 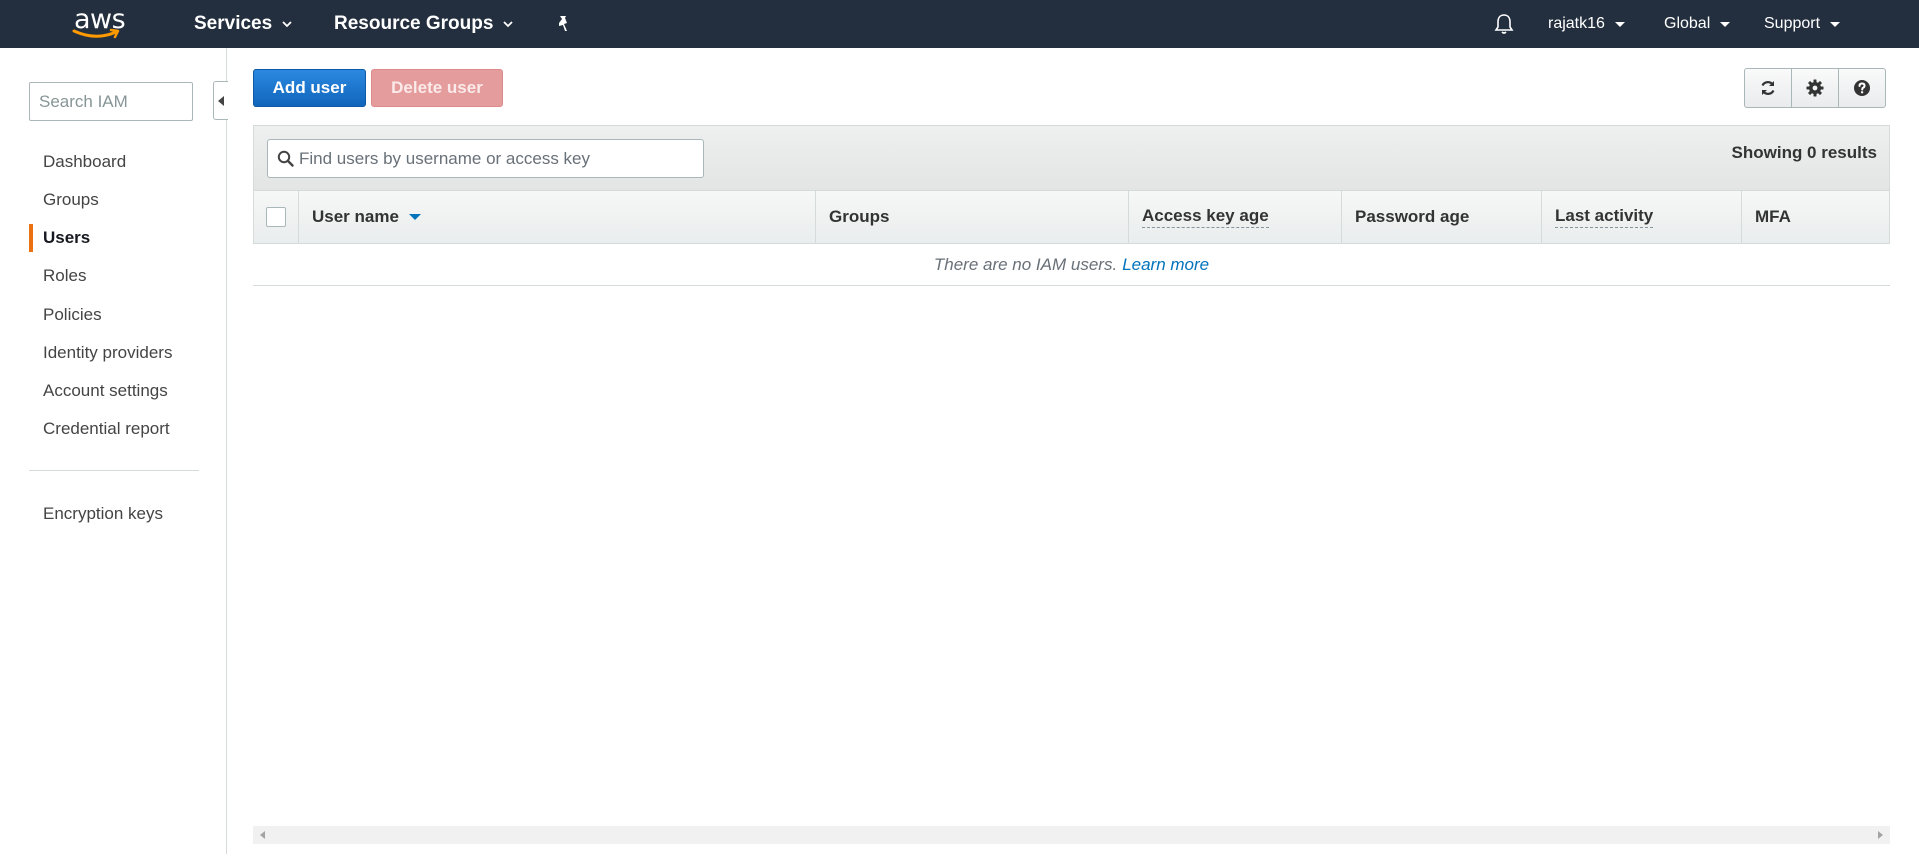 I want to click on services-menu: Services, so click(x=243, y=24).